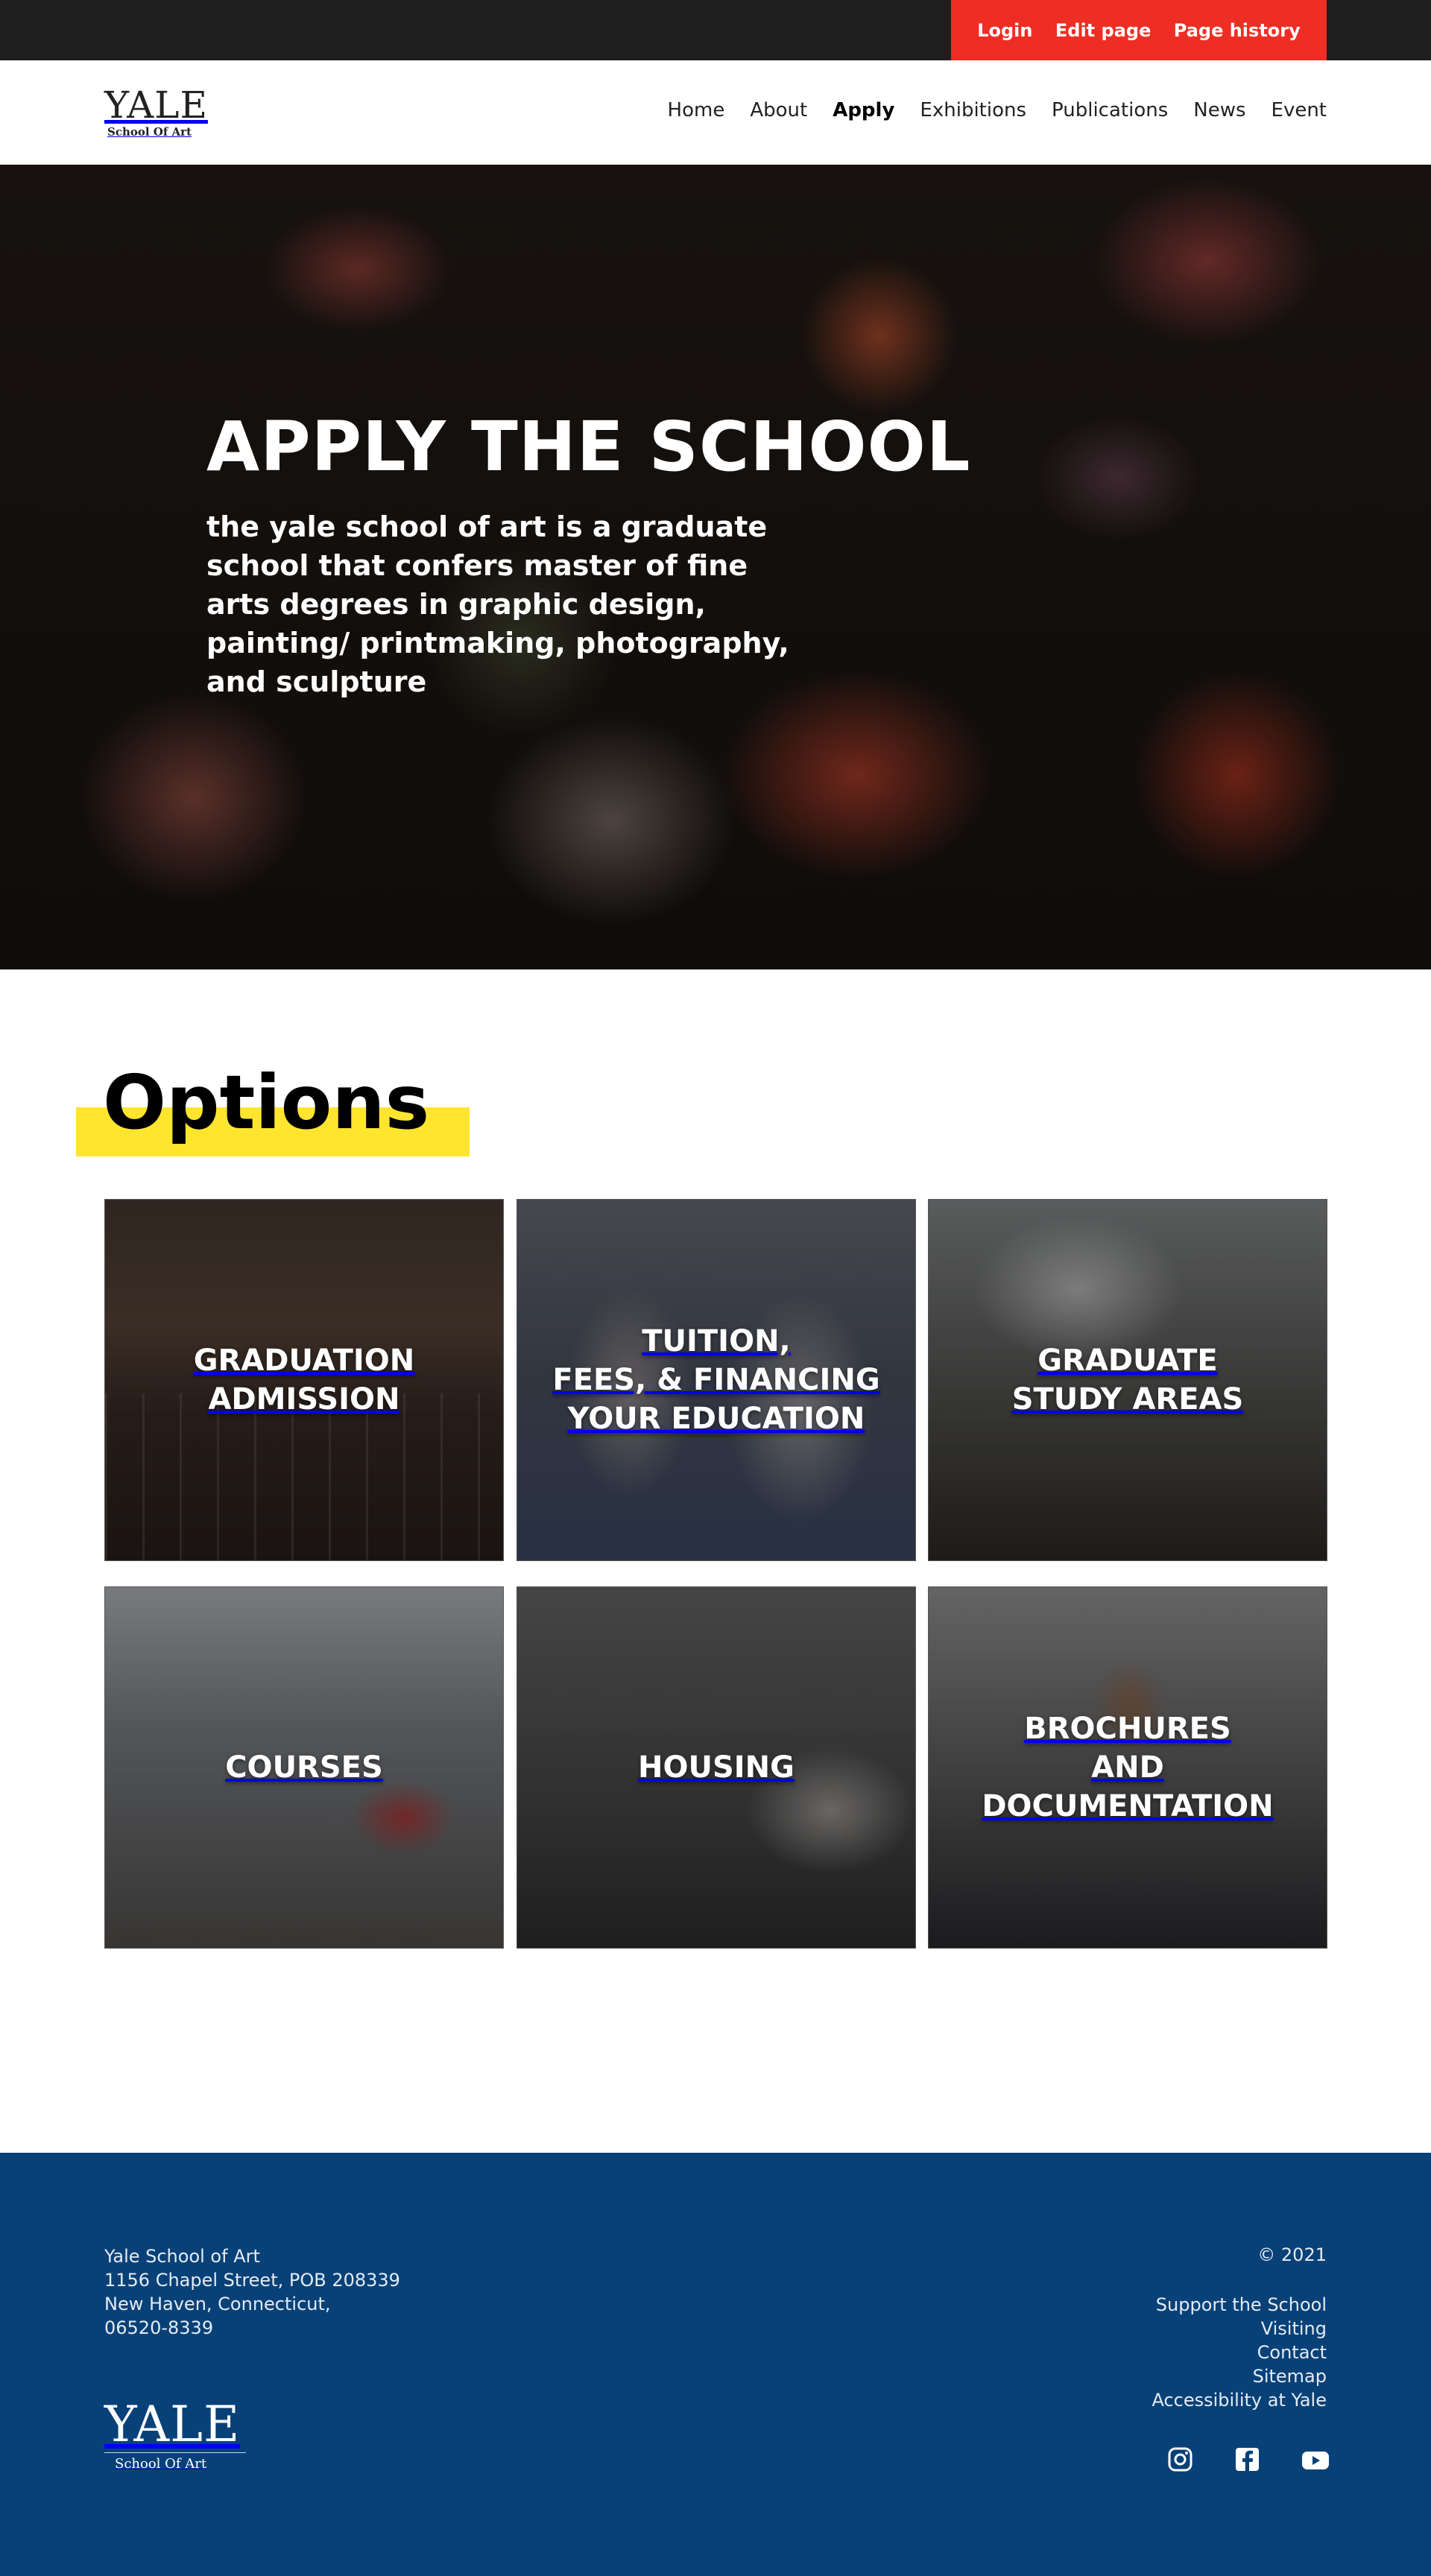 Image resolution: width=1431 pixels, height=2576 pixels. What do you see at coordinates (778, 110) in the screenshot?
I see `nav-item-about: About` at bounding box center [778, 110].